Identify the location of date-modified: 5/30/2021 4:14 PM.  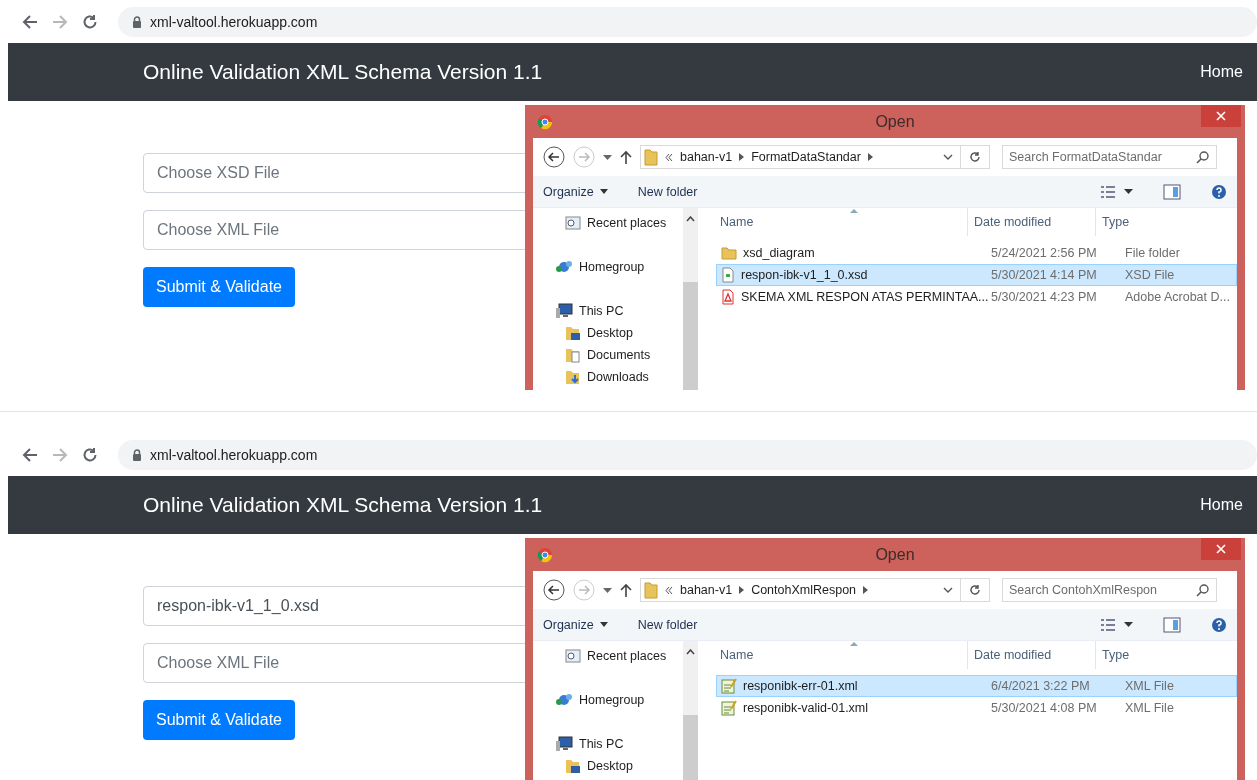
(1044, 275).